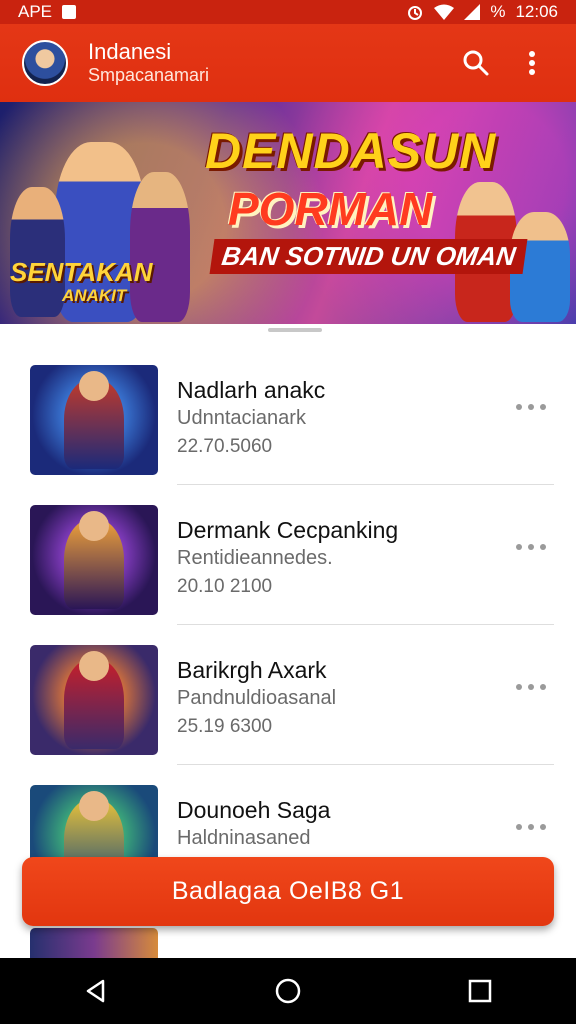 The height and width of the screenshot is (1024, 576). Describe the element at coordinates (252, 670) in the screenshot. I see `game-name: Barikrgh Axark` at that location.